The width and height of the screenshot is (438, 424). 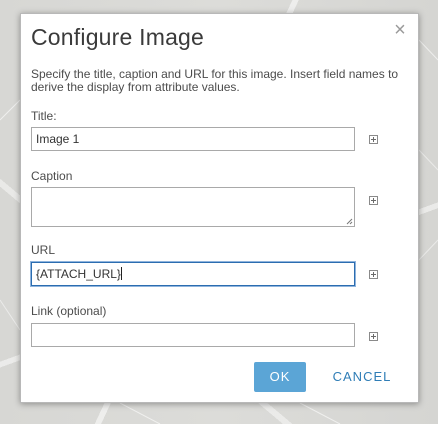 I want to click on cancel-button: CANCEL, so click(x=362, y=377).